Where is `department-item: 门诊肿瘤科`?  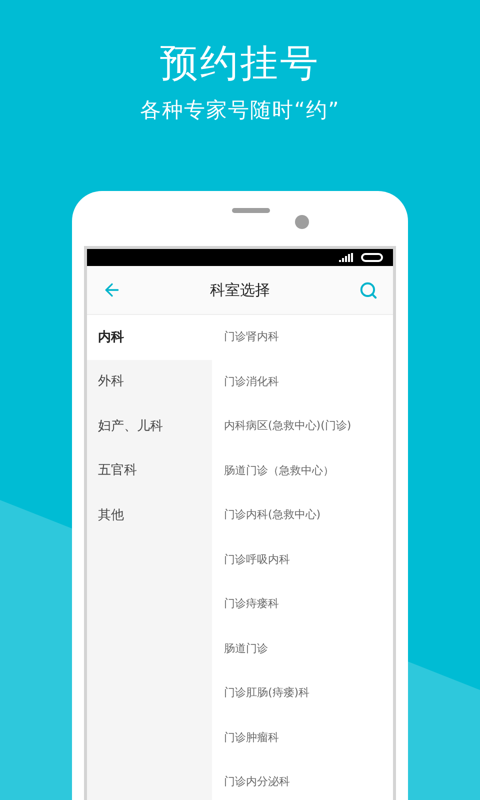 department-item: 门诊肿瘤科 is located at coordinates (302, 738).